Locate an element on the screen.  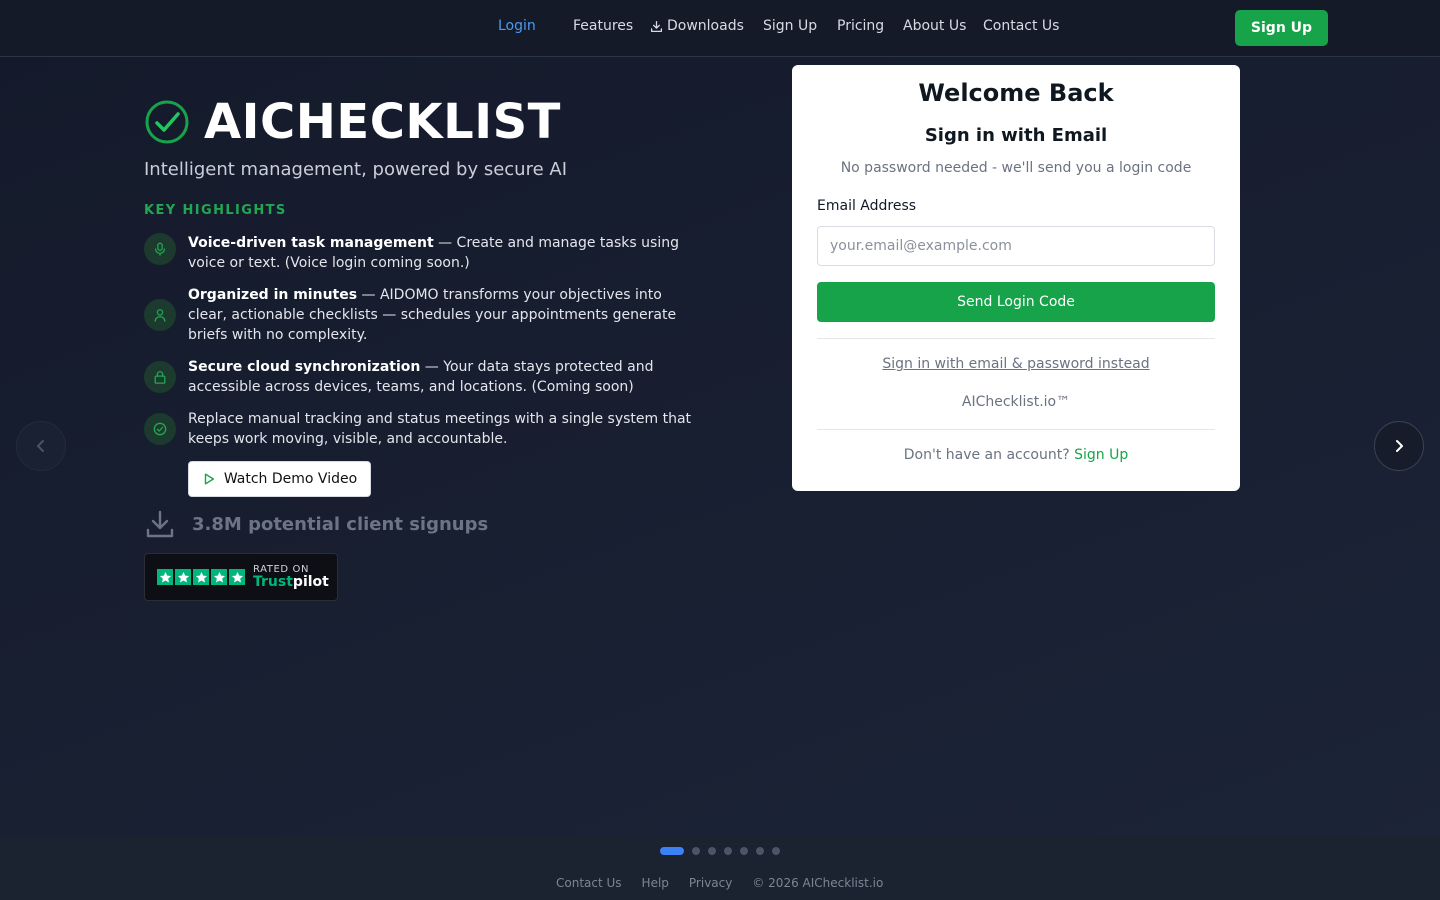
trustpilot-logo: Trustpilot is located at coordinates (291, 581).